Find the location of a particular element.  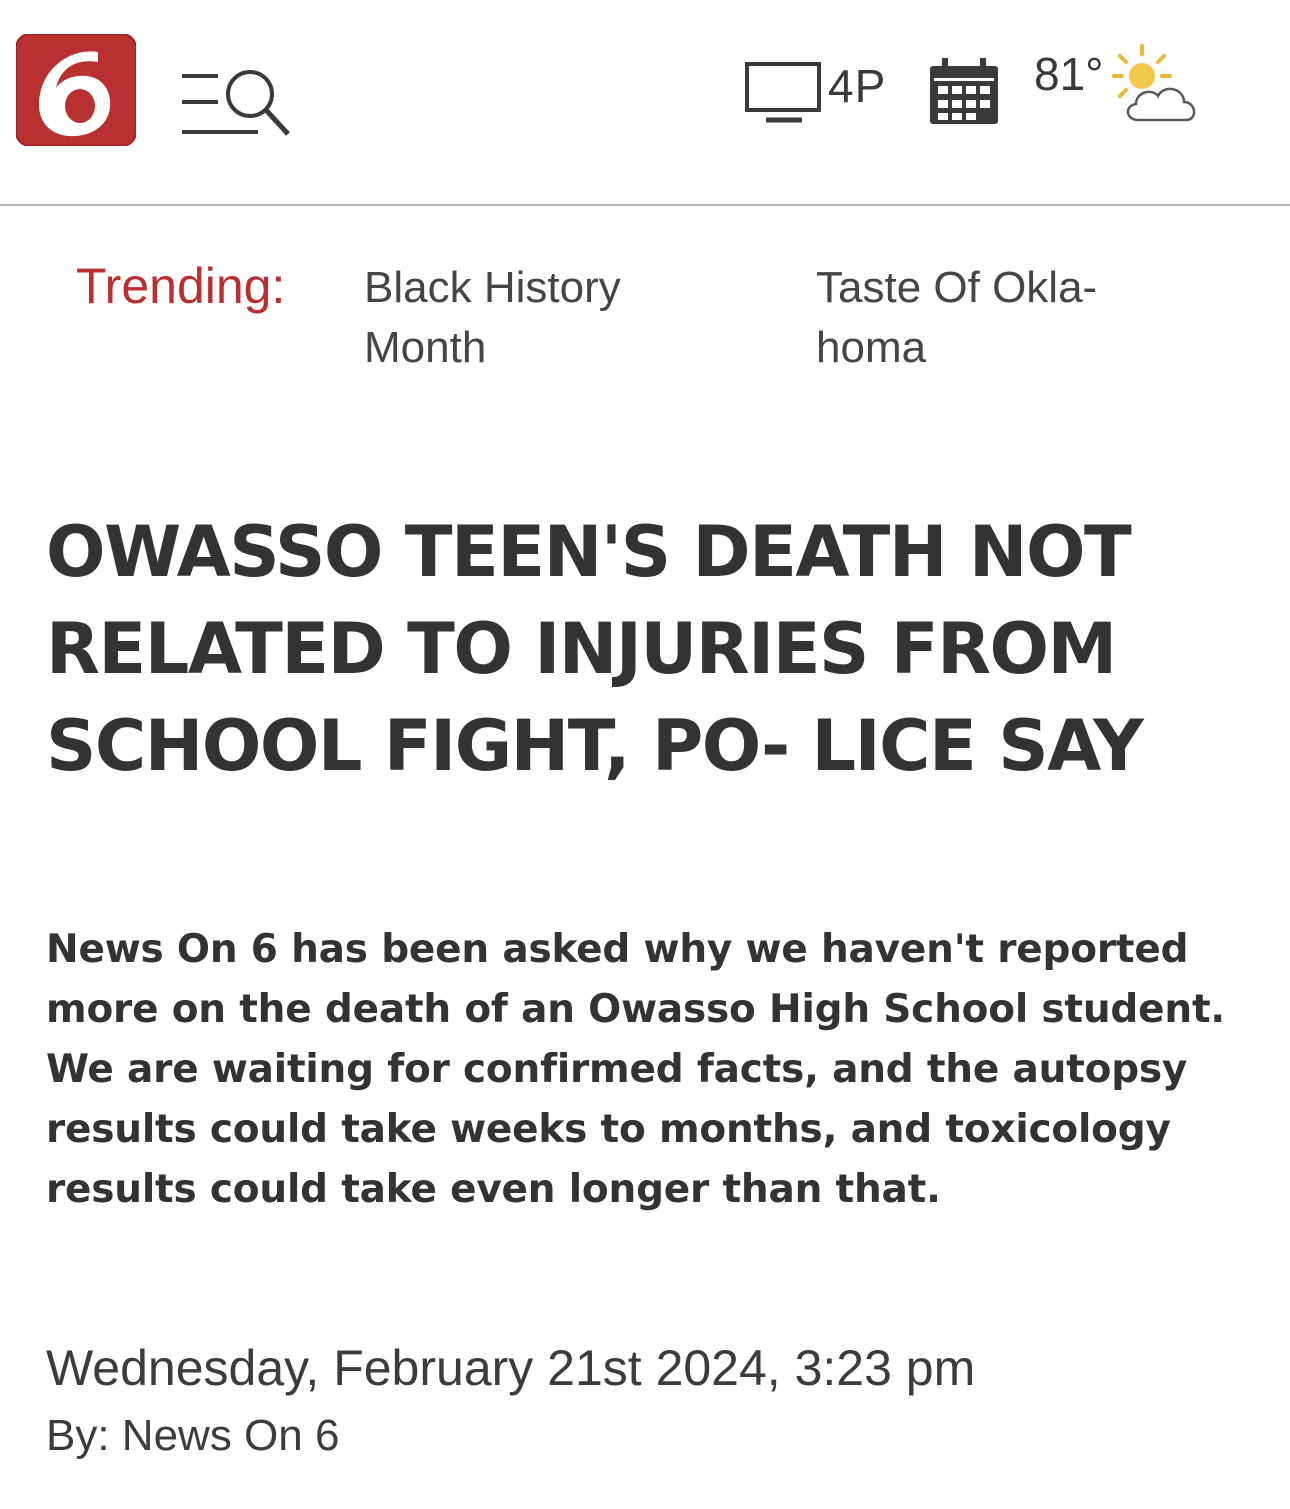

live-tv-button: 4P is located at coordinates (815, 93).